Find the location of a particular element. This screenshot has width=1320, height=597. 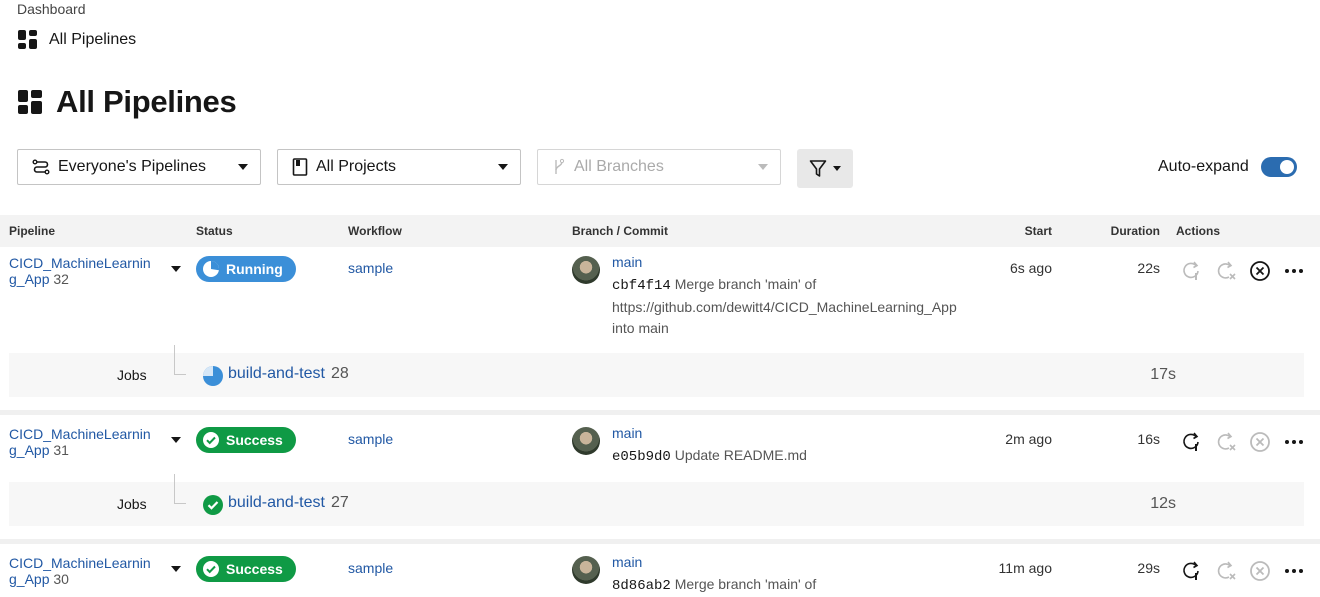

job-duration: 17s is located at coordinates (1163, 374).